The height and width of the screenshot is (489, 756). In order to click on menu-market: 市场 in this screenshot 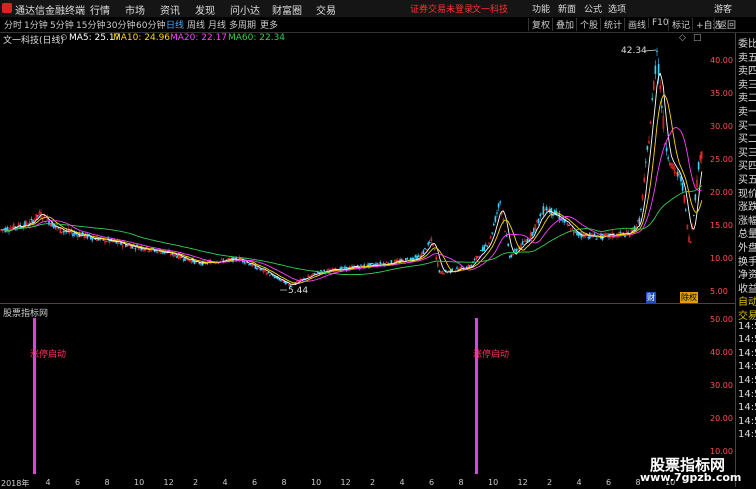, I will do `click(135, 9)`.